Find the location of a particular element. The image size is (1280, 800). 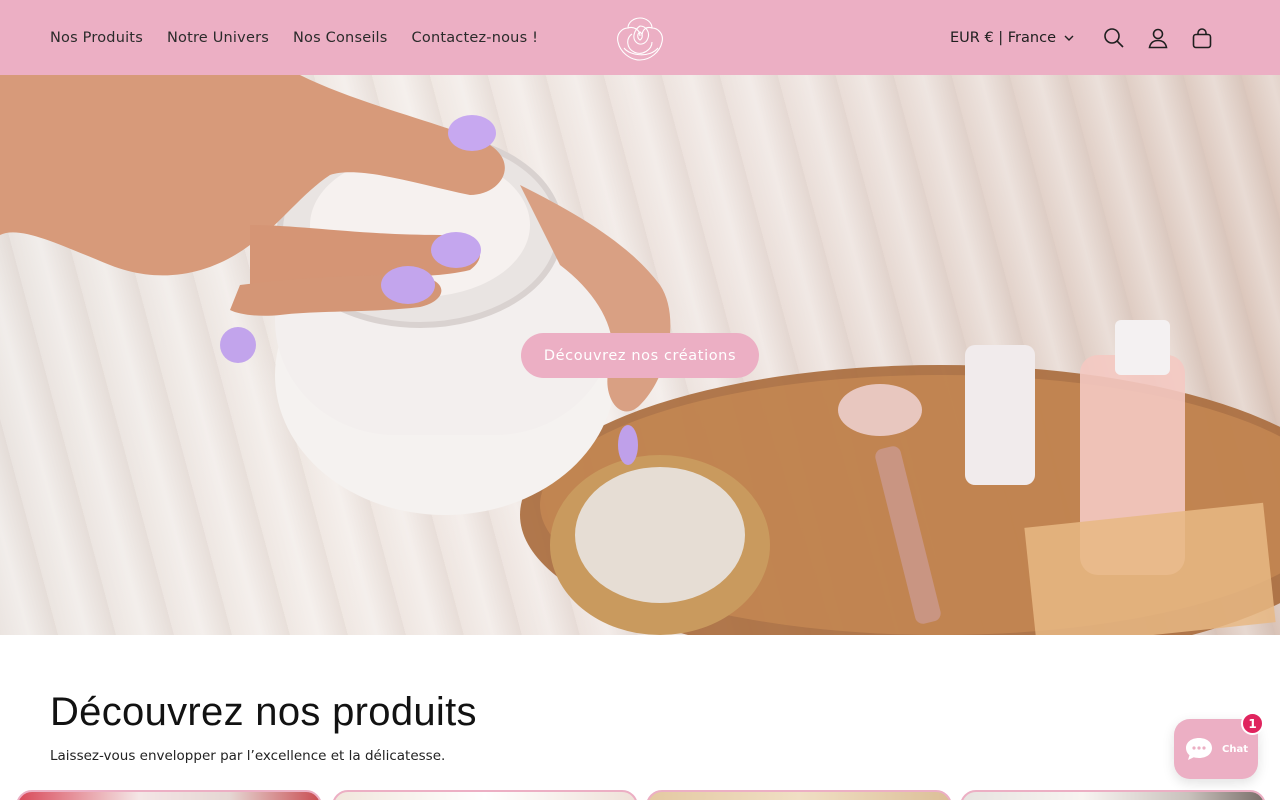

search-button is located at coordinates (1114, 38).